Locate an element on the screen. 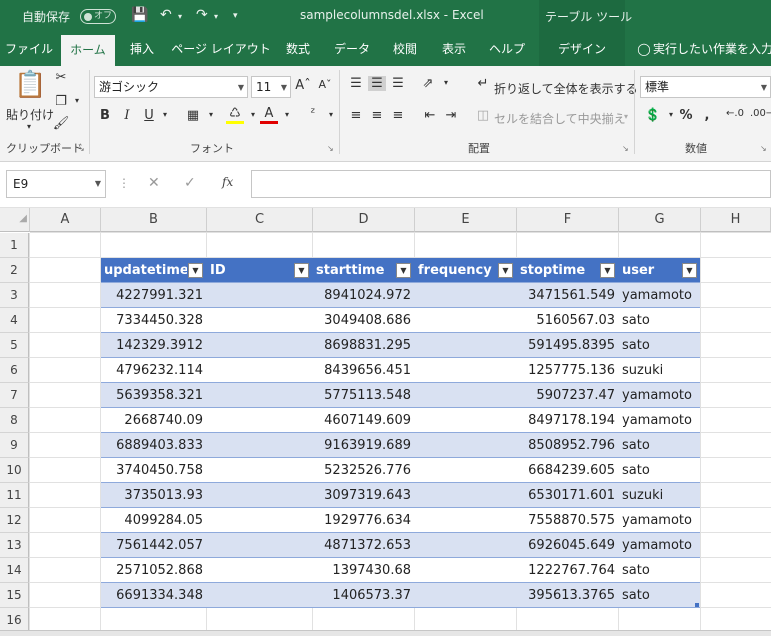  table-cell: 6926045.649 is located at coordinates (568, 545).